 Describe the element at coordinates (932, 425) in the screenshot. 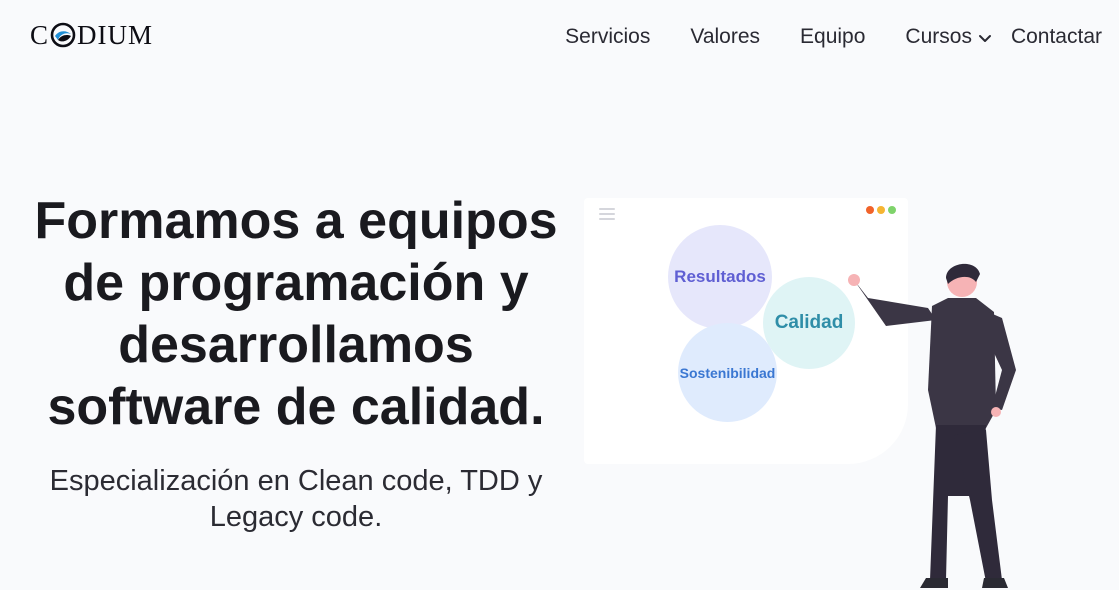

I see `person-pointing-illustration` at that location.